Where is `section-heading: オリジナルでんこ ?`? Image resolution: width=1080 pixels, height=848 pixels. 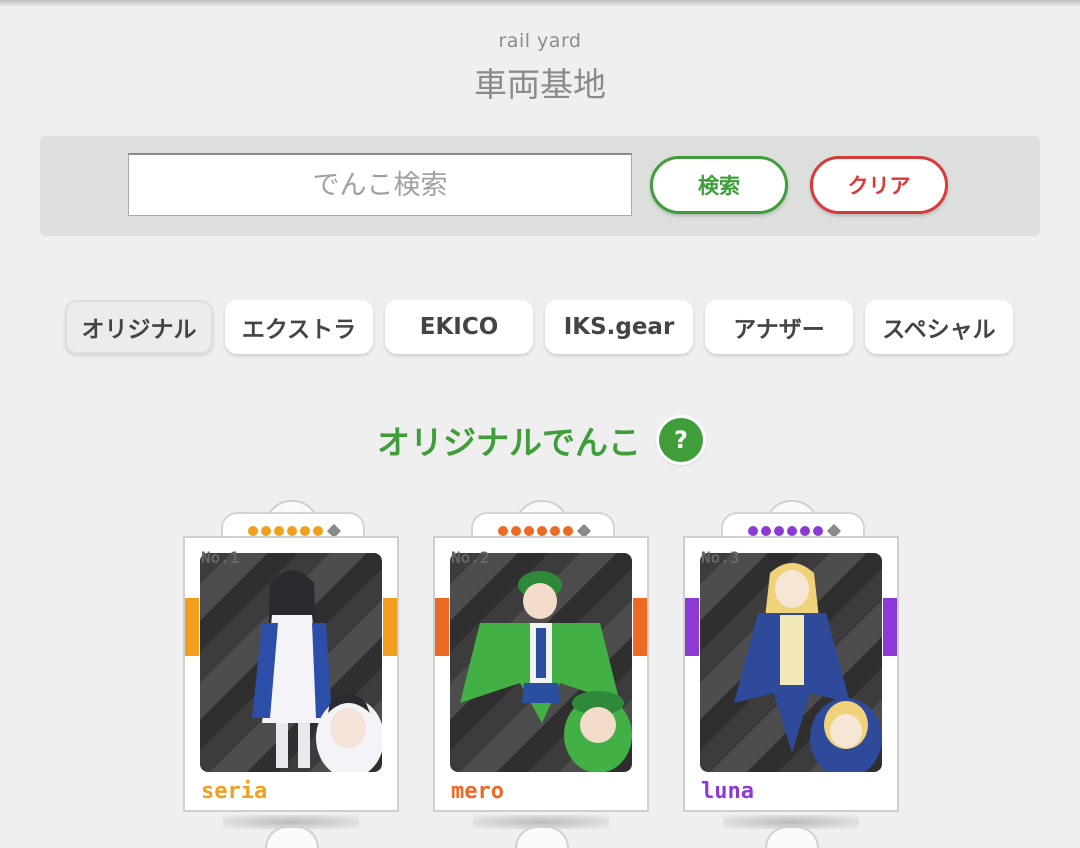 section-heading: オリジナルでんこ ? is located at coordinates (540, 440).